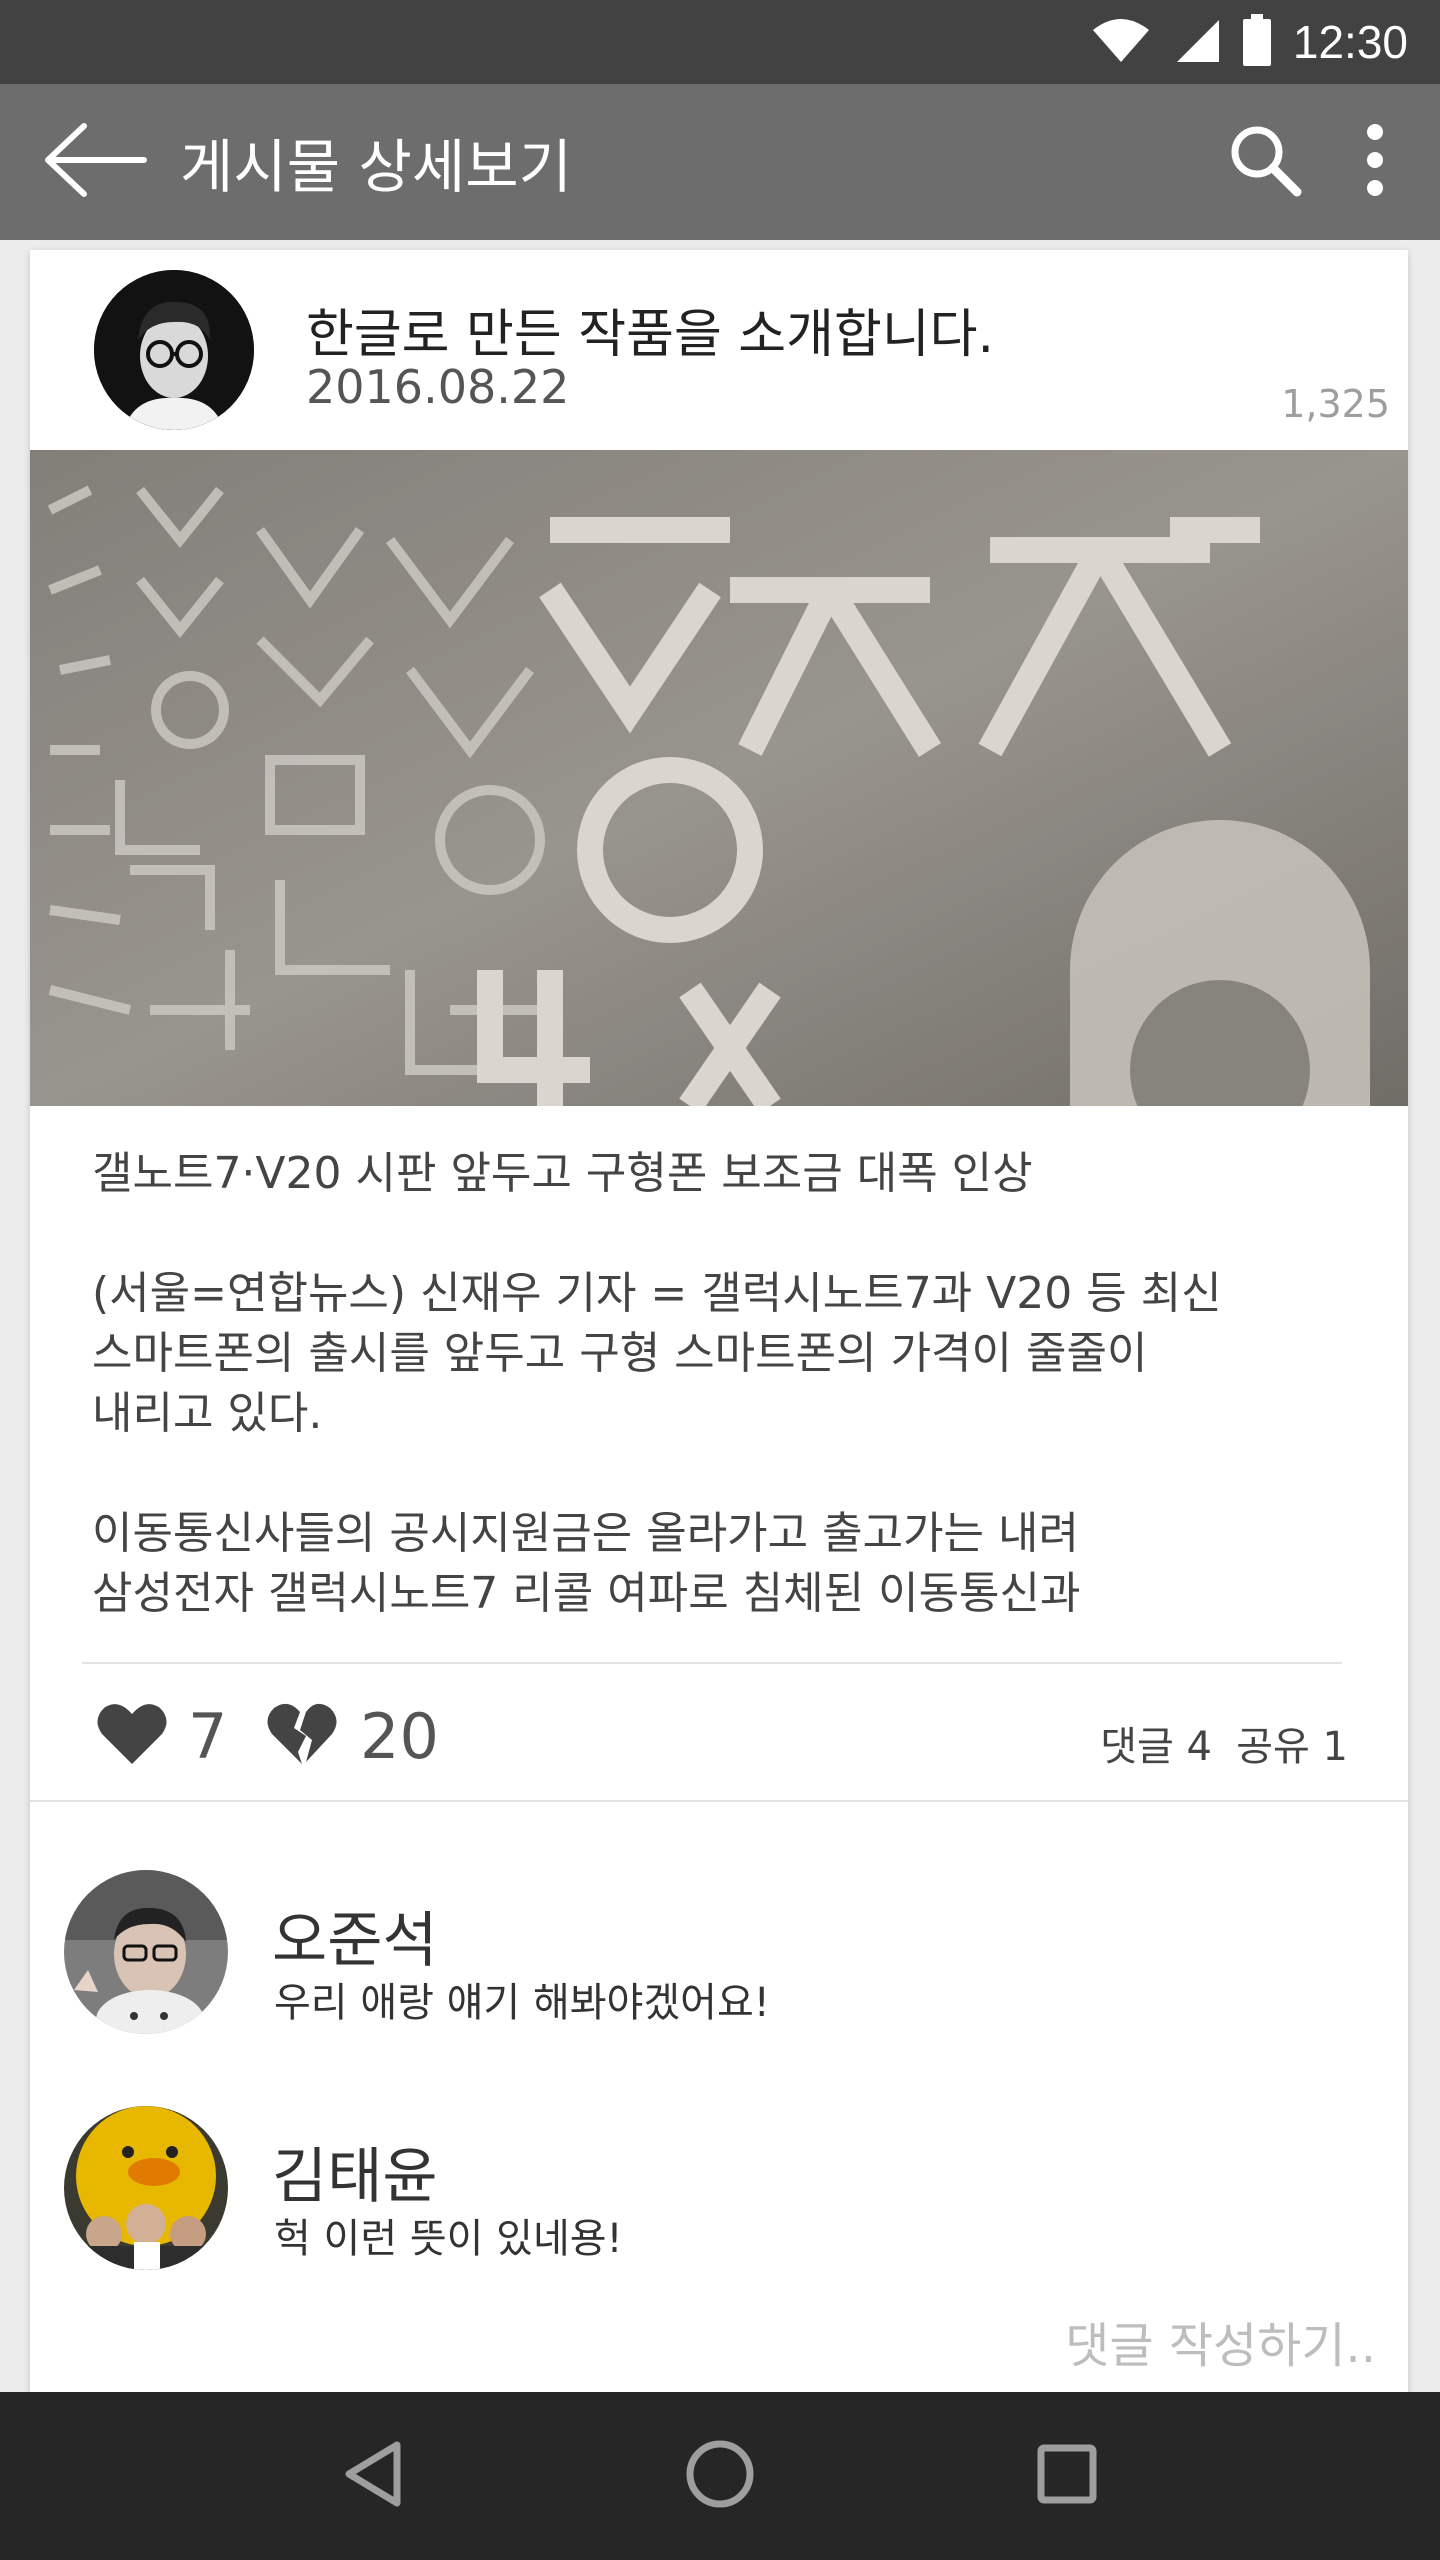 The width and height of the screenshot is (1440, 2560). Describe the element at coordinates (1256, 42) in the screenshot. I see `battery-icon` at that location.